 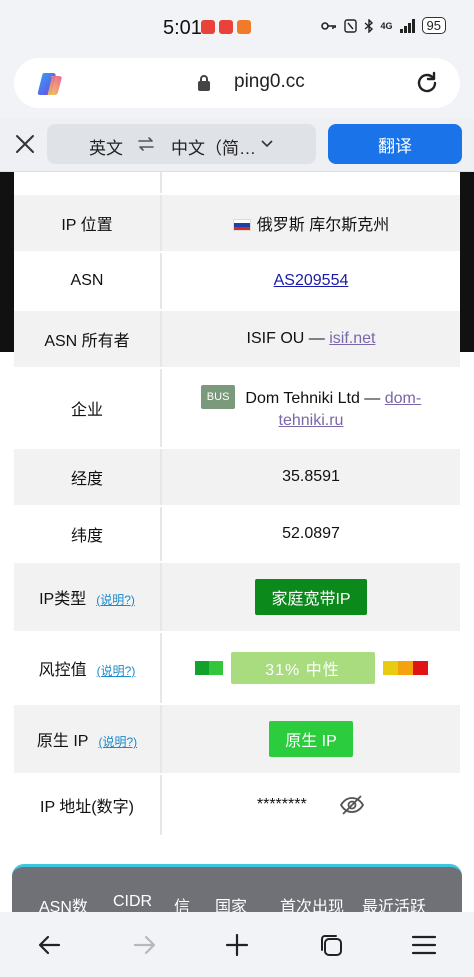 I want to click on table-row-partial, so click(x=237, y=183).